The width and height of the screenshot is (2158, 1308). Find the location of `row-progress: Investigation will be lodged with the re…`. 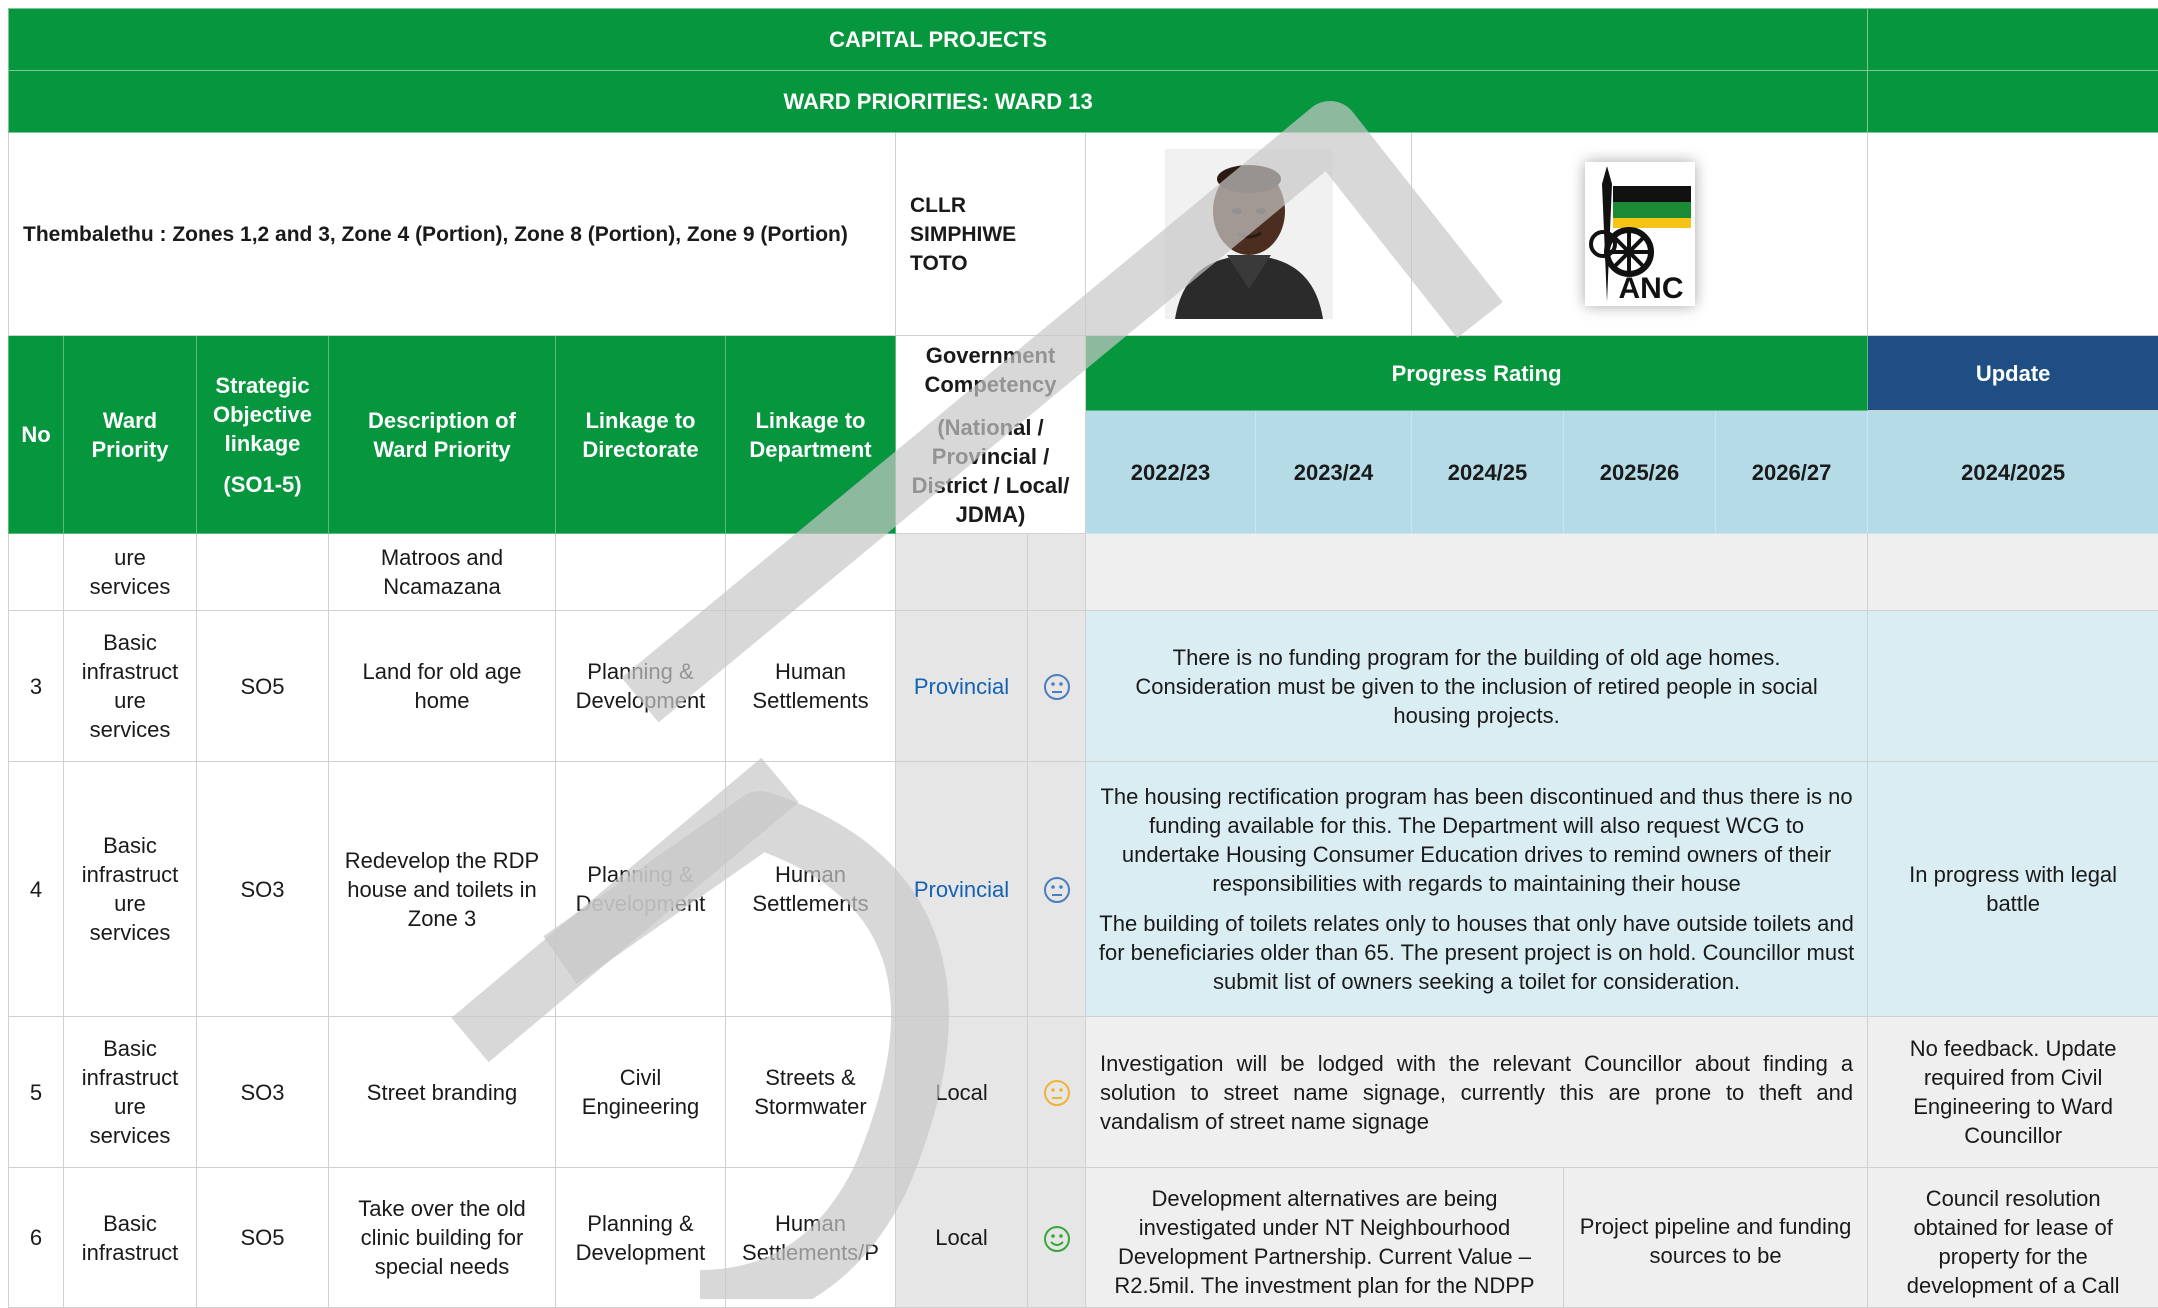

row-progress: Investigation will be lodged with the re… is located at coordinates (1477, 1092).